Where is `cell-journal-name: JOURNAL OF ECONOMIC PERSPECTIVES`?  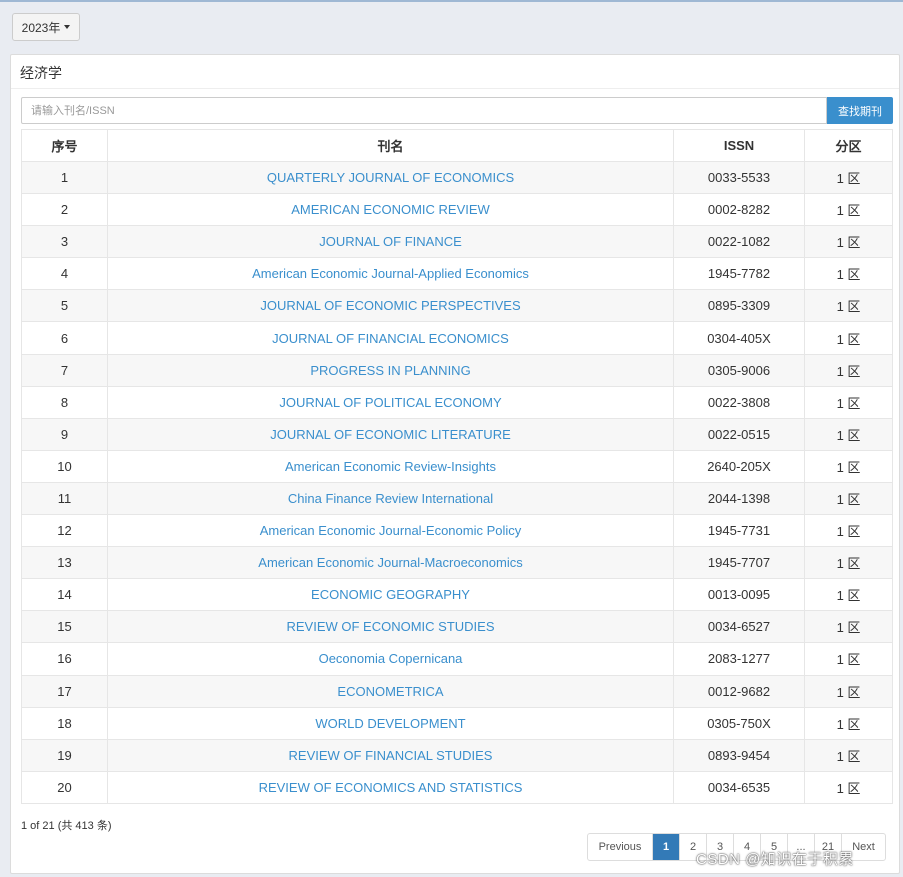 cell-journal-name: JOURNAL OF ECONOMIC PERSPECTIVES is located at coordinates (390, 306).